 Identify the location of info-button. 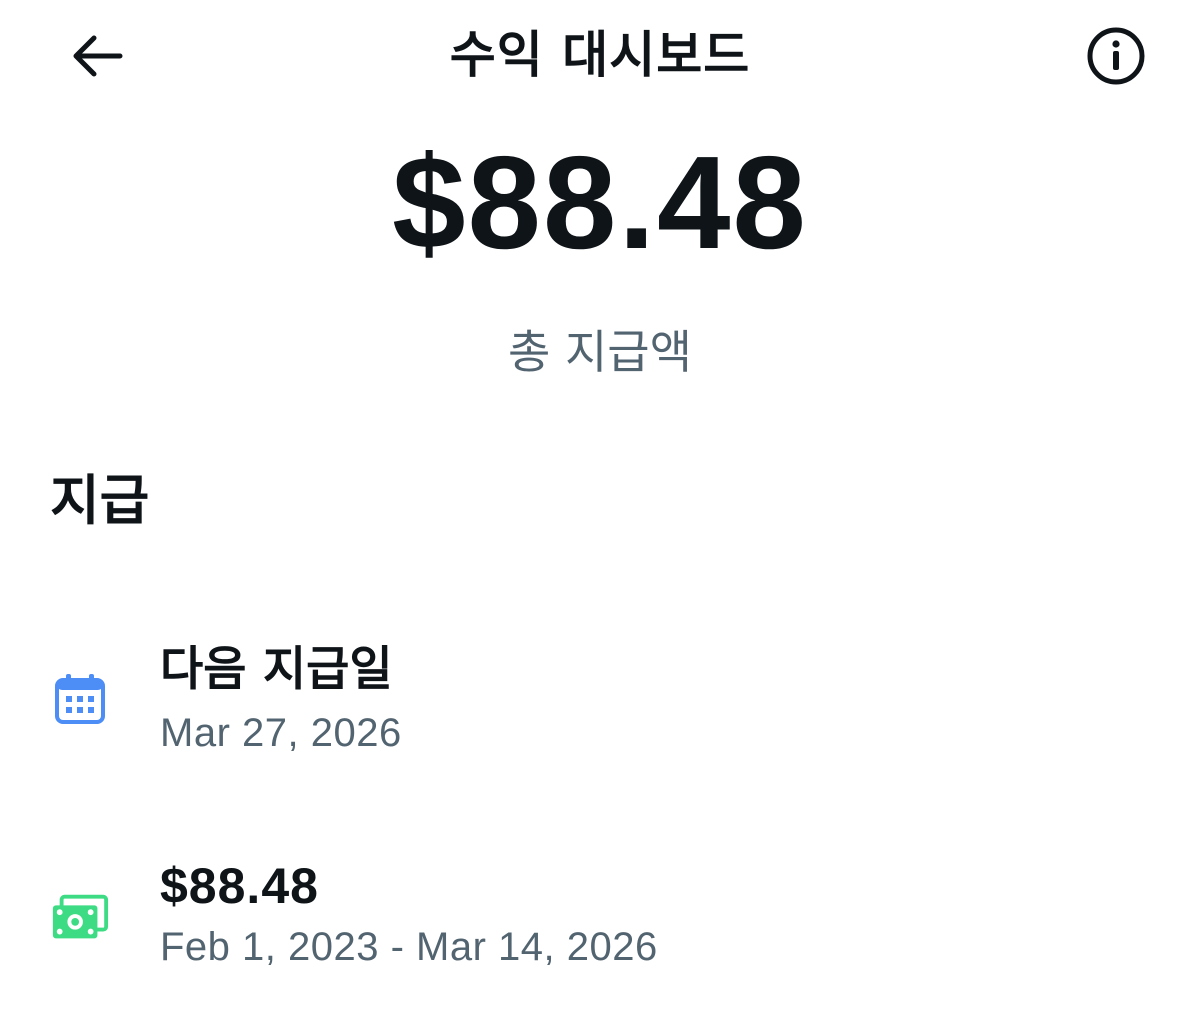
(1116, 56).